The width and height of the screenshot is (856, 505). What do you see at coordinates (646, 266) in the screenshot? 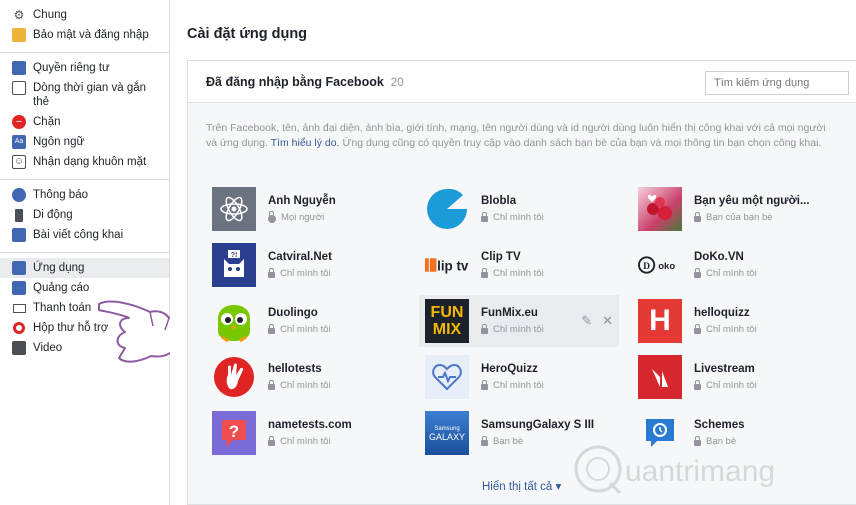
I see `svg-text: D` at bounding box center [646, 266].